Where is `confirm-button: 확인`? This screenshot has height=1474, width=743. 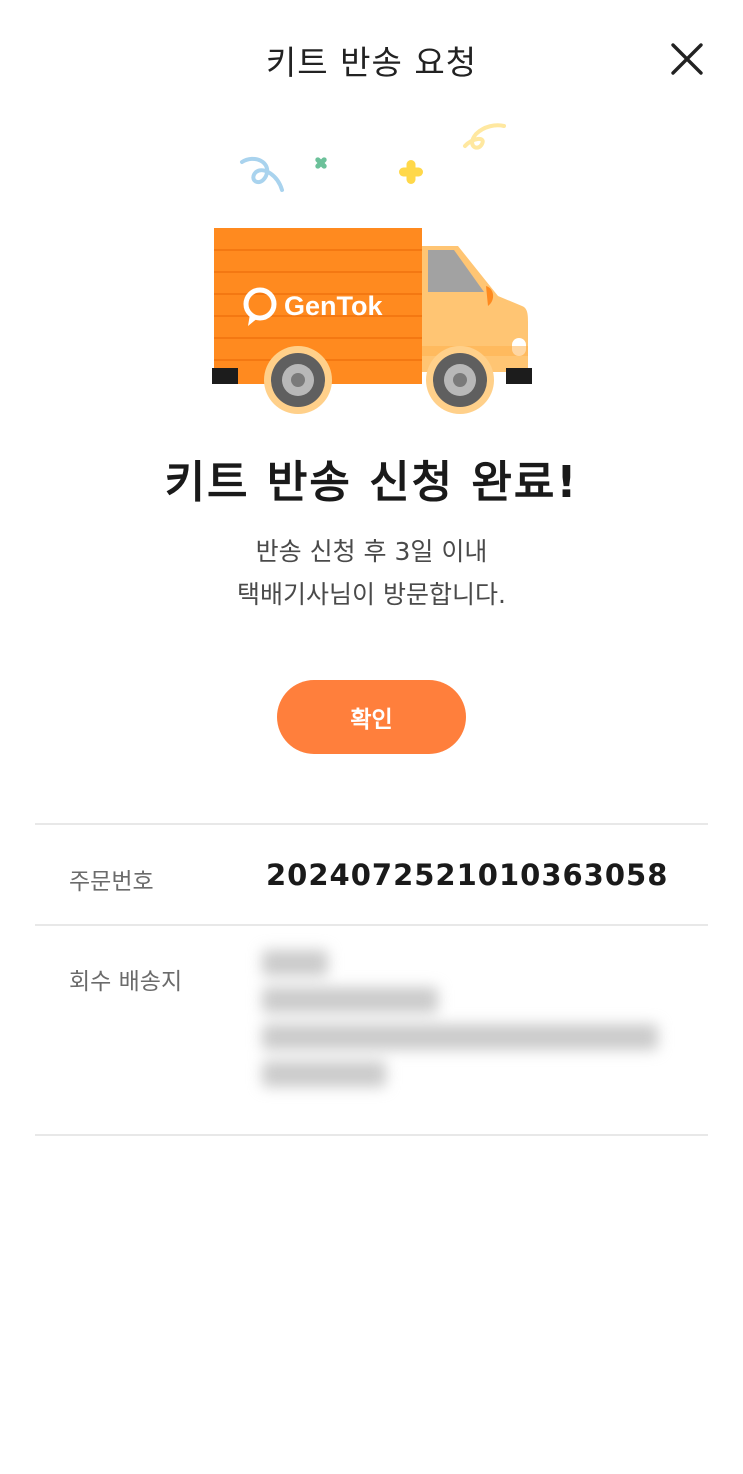 confirm-button: 확인 is located at coordinates (371, 717).